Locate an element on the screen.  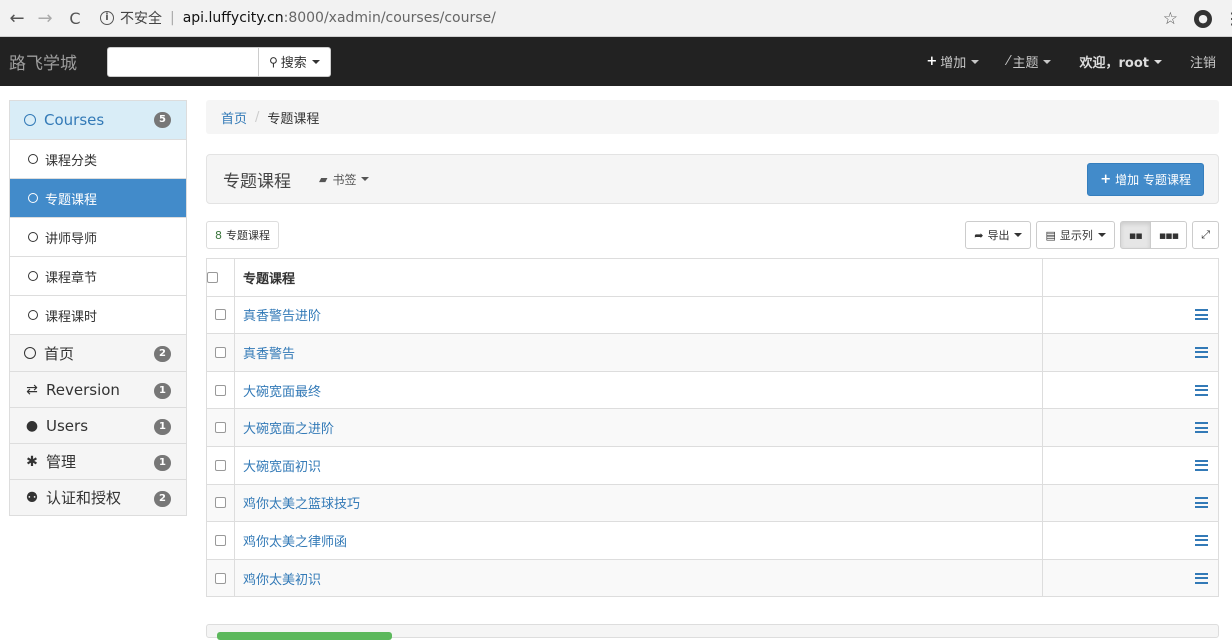
row-link: 大碗宽面初识 is located at coordinates (282, 467).